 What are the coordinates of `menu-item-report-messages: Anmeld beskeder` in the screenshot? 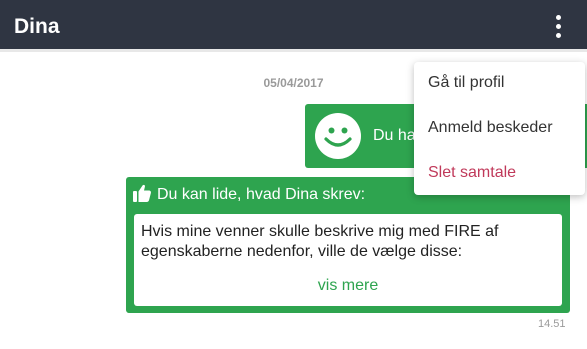 It's located at (490, 128).